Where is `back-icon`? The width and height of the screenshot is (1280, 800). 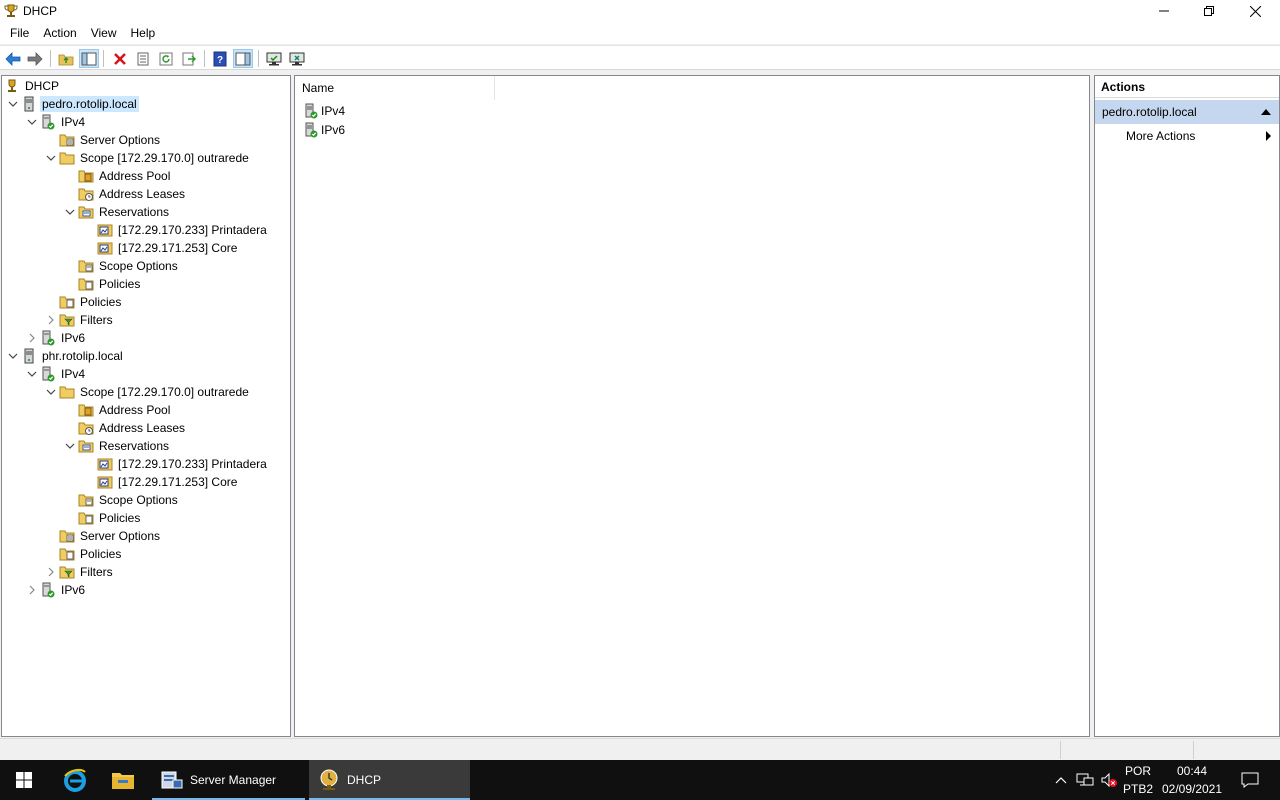 back-icon is located at coordinates (13, 58).